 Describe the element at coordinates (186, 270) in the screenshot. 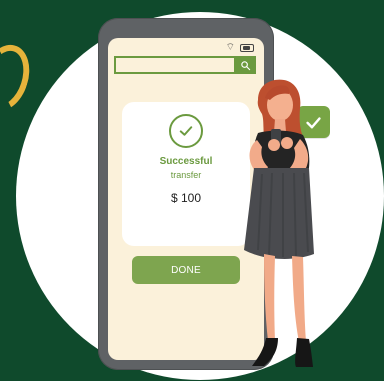

I see `done-button: DONE` at that location.